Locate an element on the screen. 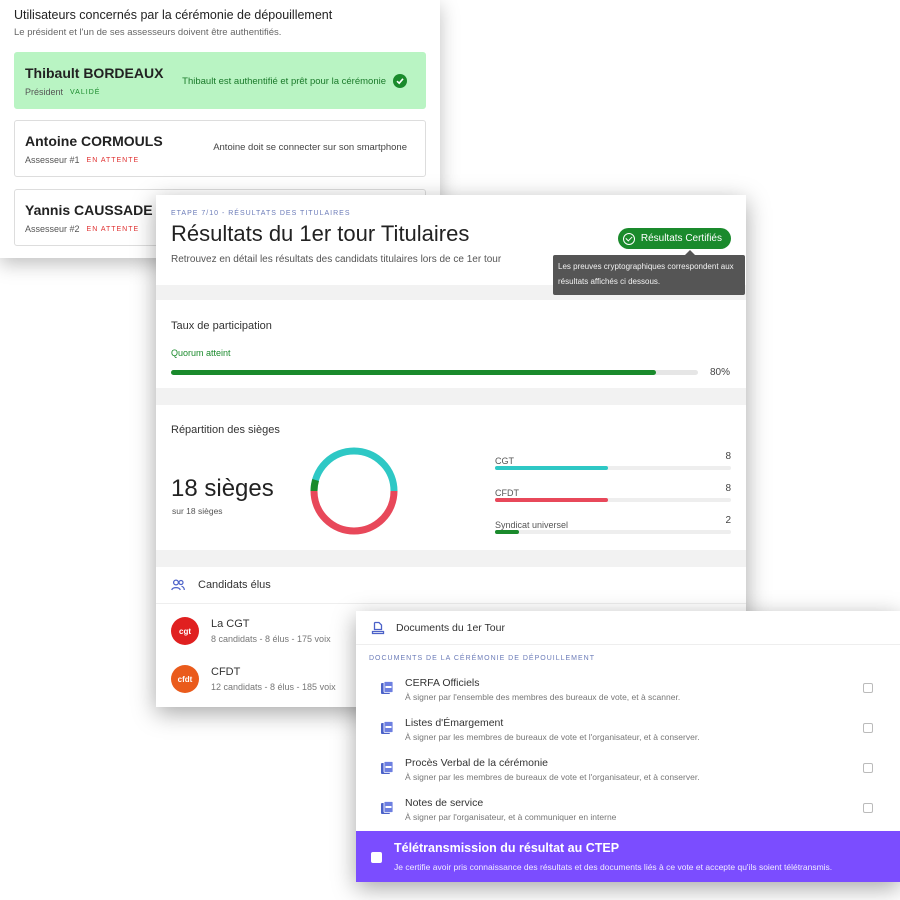  participation-section: Taux de participation Quorum atteint 80% is located at coordinates (451, 344).